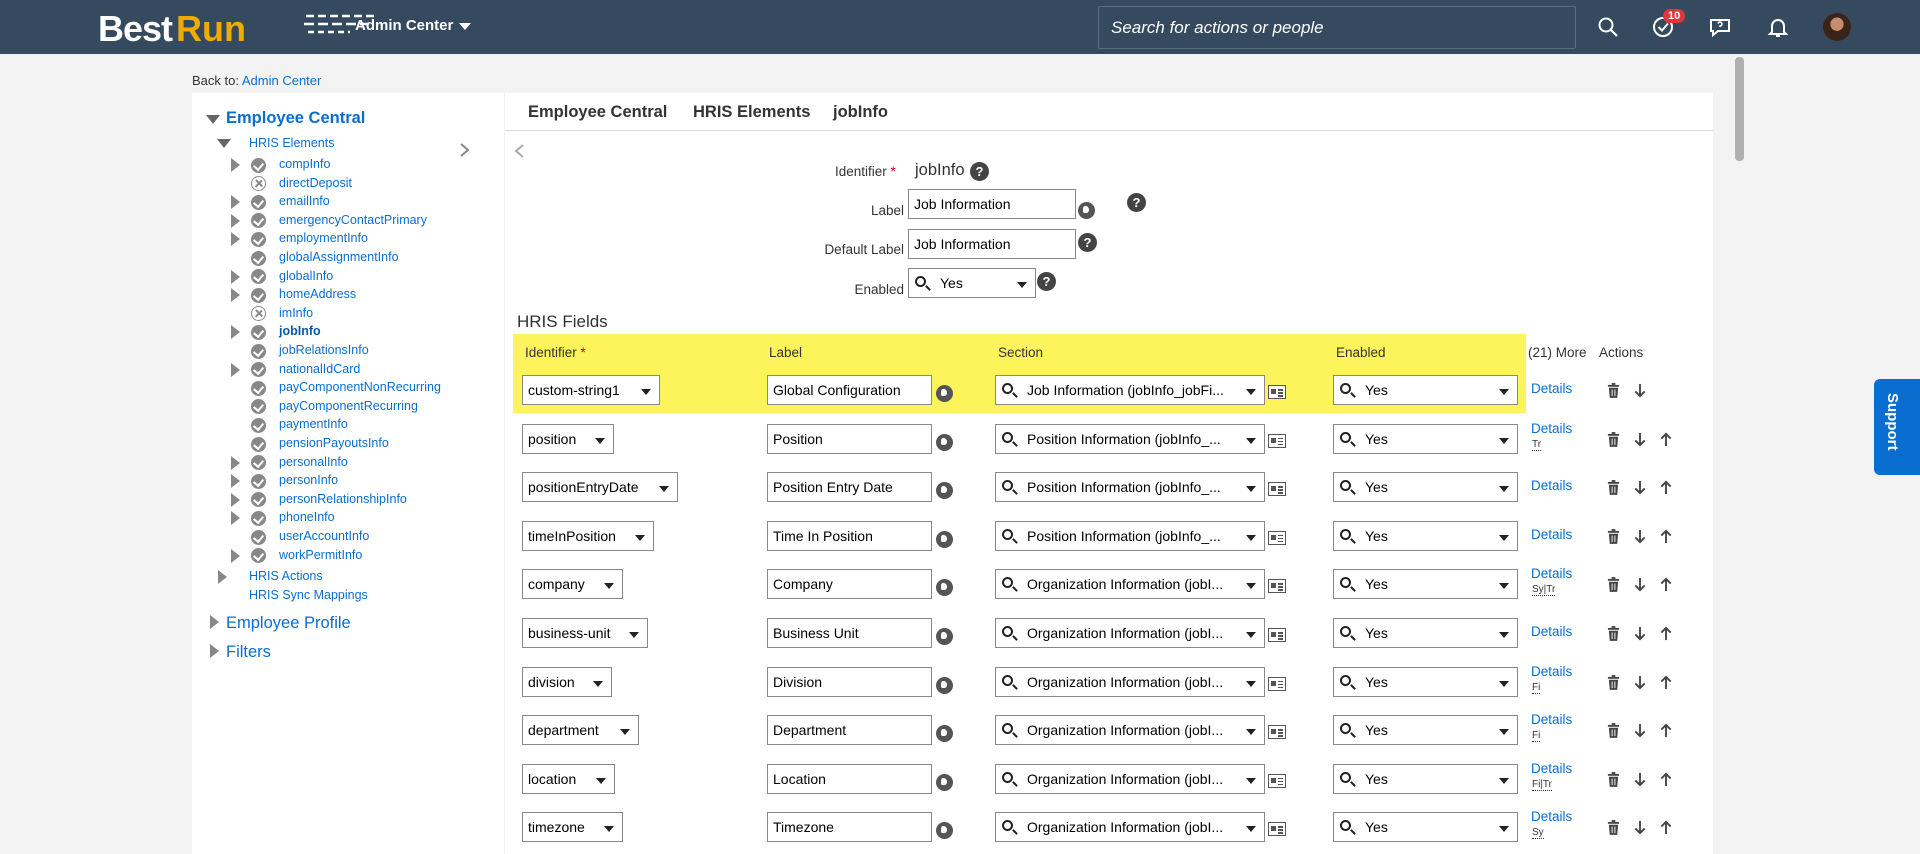 The height and width of the screenshot is (854, 1920). I want to click on identifier-select: location, so click(568, 778).